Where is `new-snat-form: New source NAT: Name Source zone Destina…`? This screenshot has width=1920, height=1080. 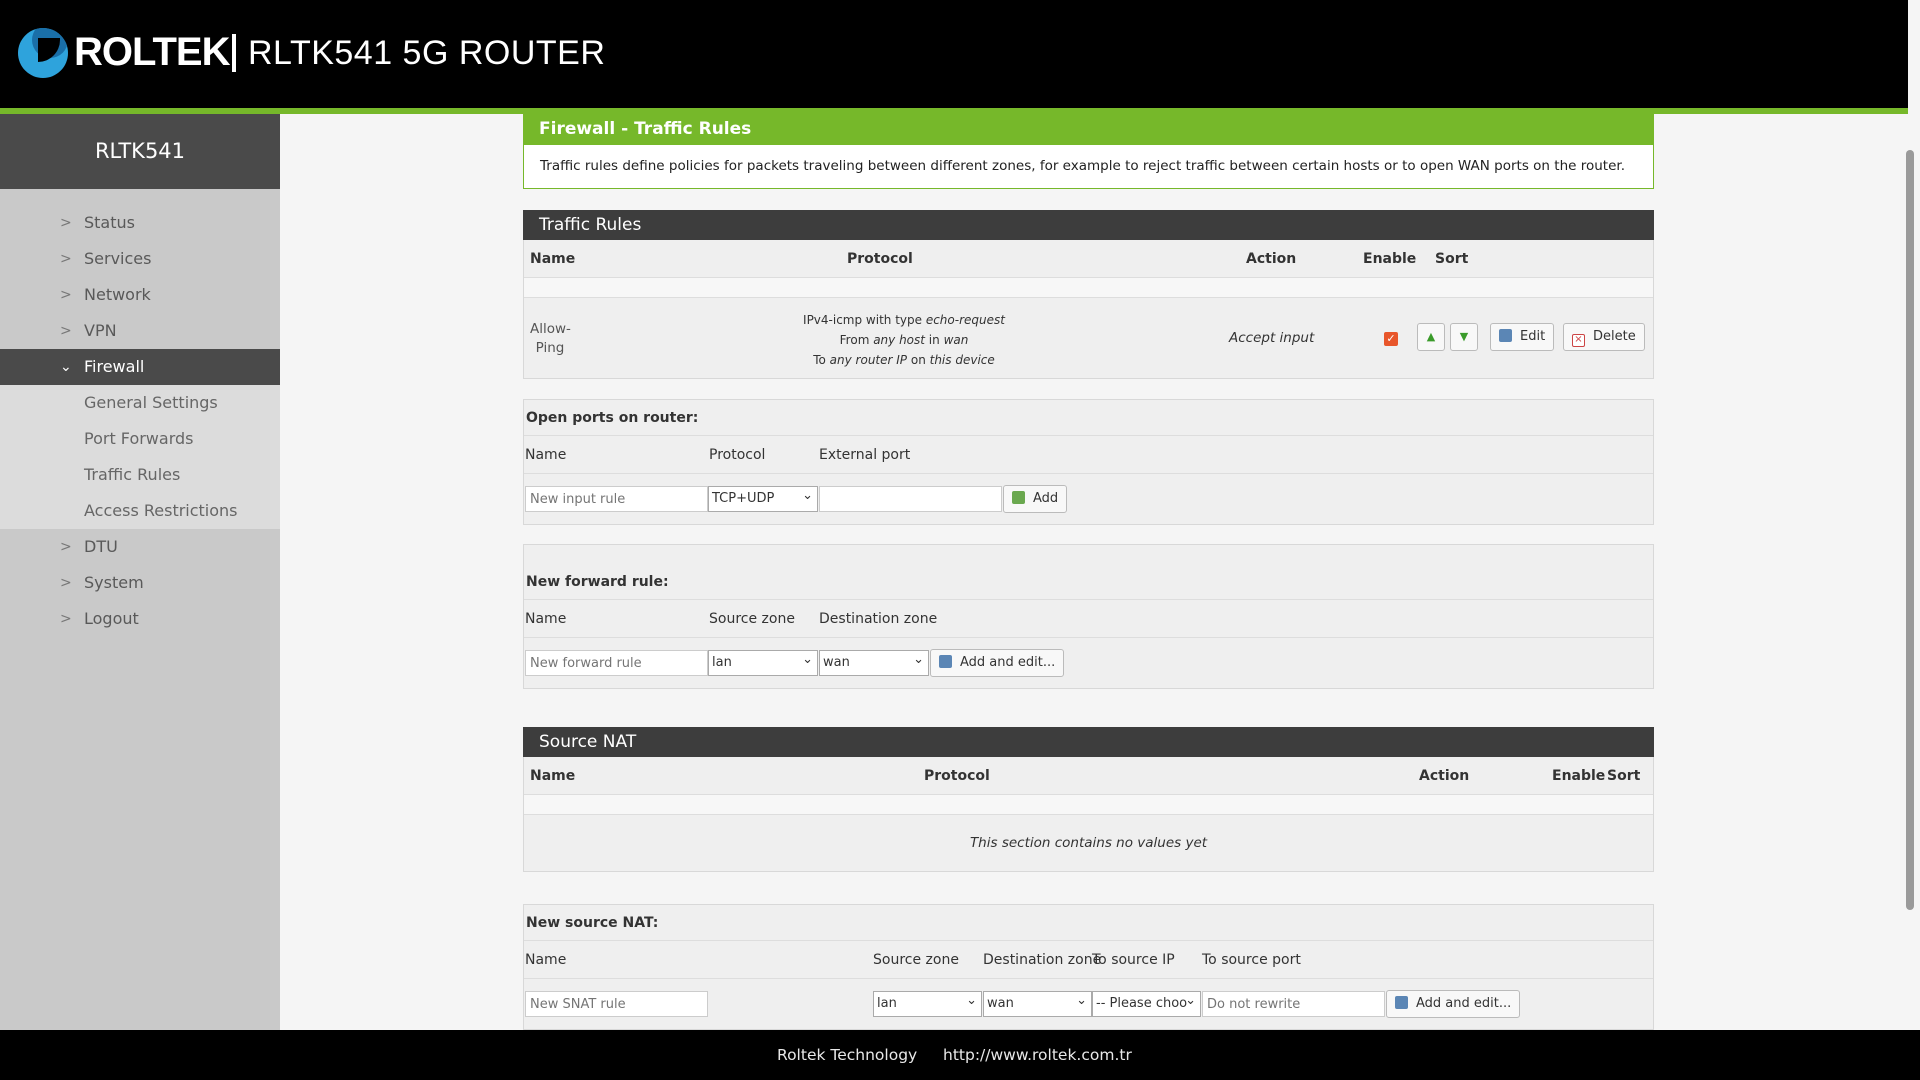 new-snat-form: New source NAT: Name Source zone Destina… is located at coordinates (1088, 967).